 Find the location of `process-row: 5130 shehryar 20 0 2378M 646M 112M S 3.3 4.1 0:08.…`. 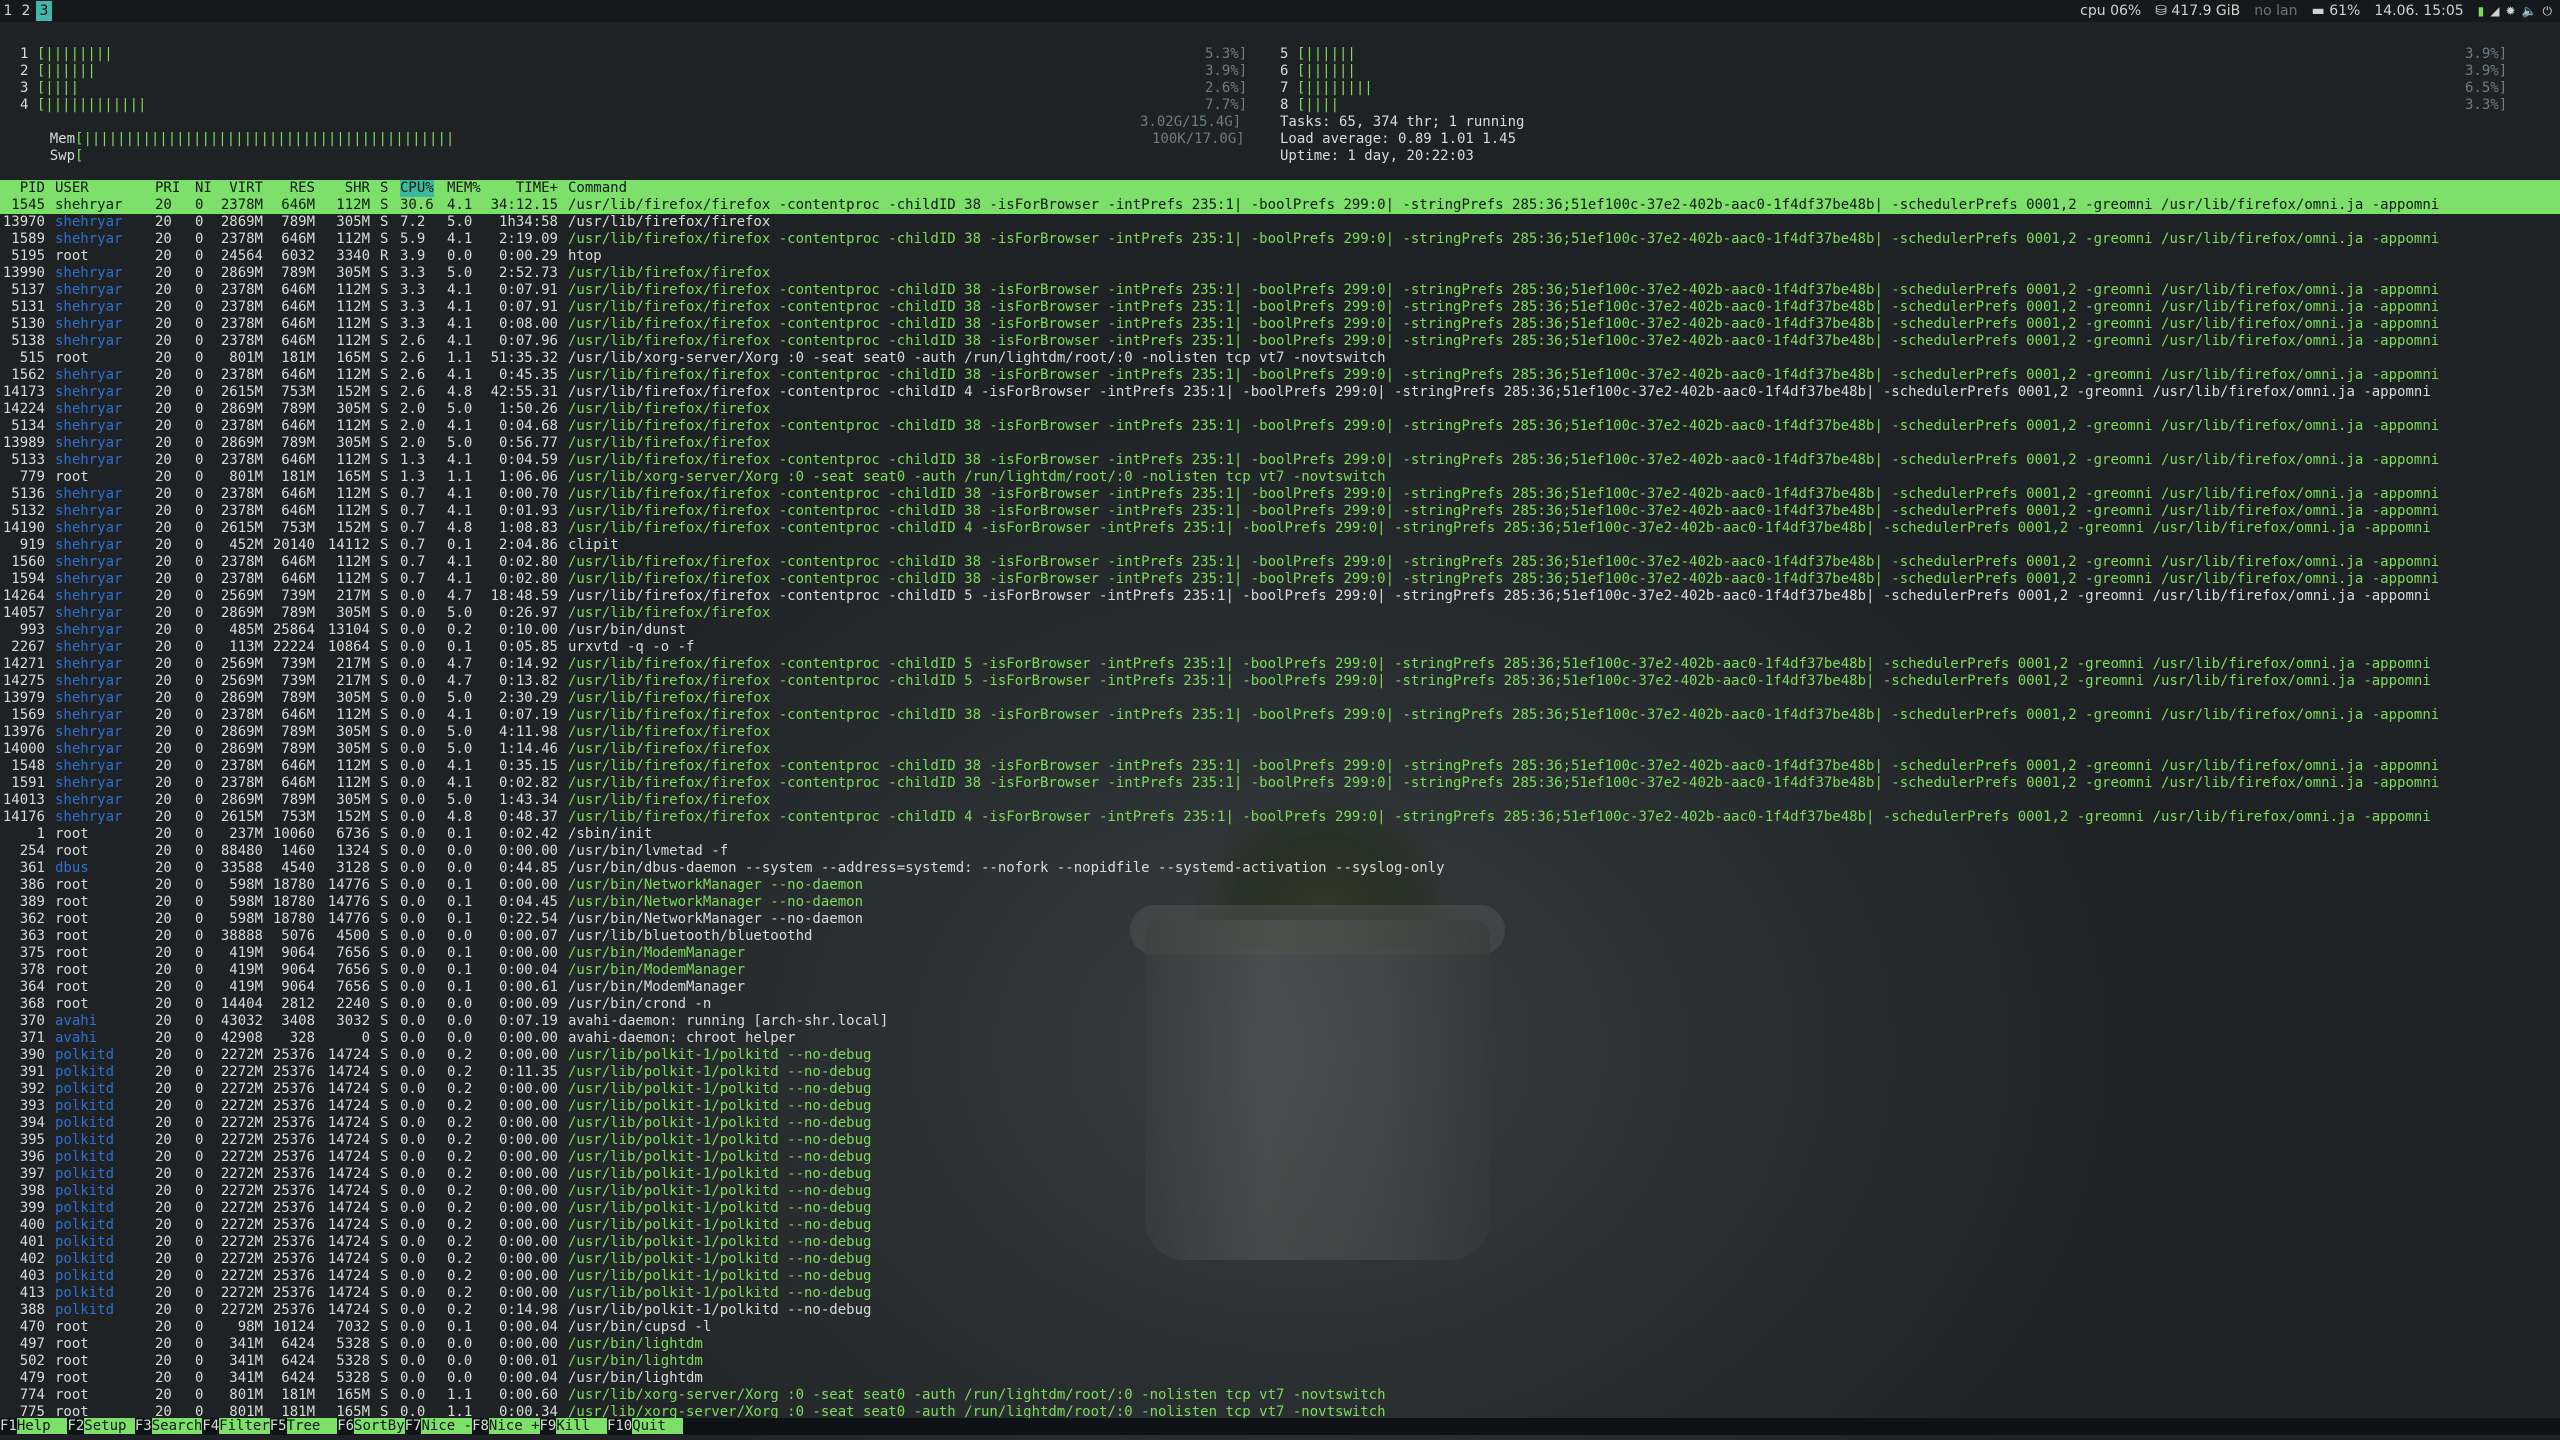

process-row: 5130 shehryar 20 0 2378M 646M 112M S 3.3 4.1 0:08.… is located at coordinates (1280, 324).